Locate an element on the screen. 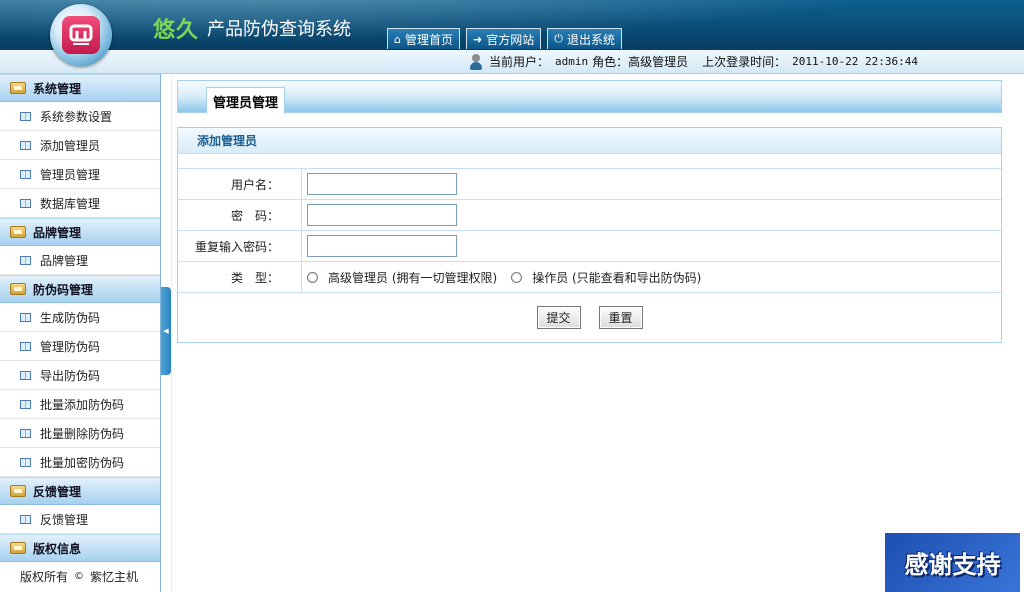 The width and height of the screenshot is (1024, 592). panel-title-bar: 管理员管理 is located at coordinates (589, 97).